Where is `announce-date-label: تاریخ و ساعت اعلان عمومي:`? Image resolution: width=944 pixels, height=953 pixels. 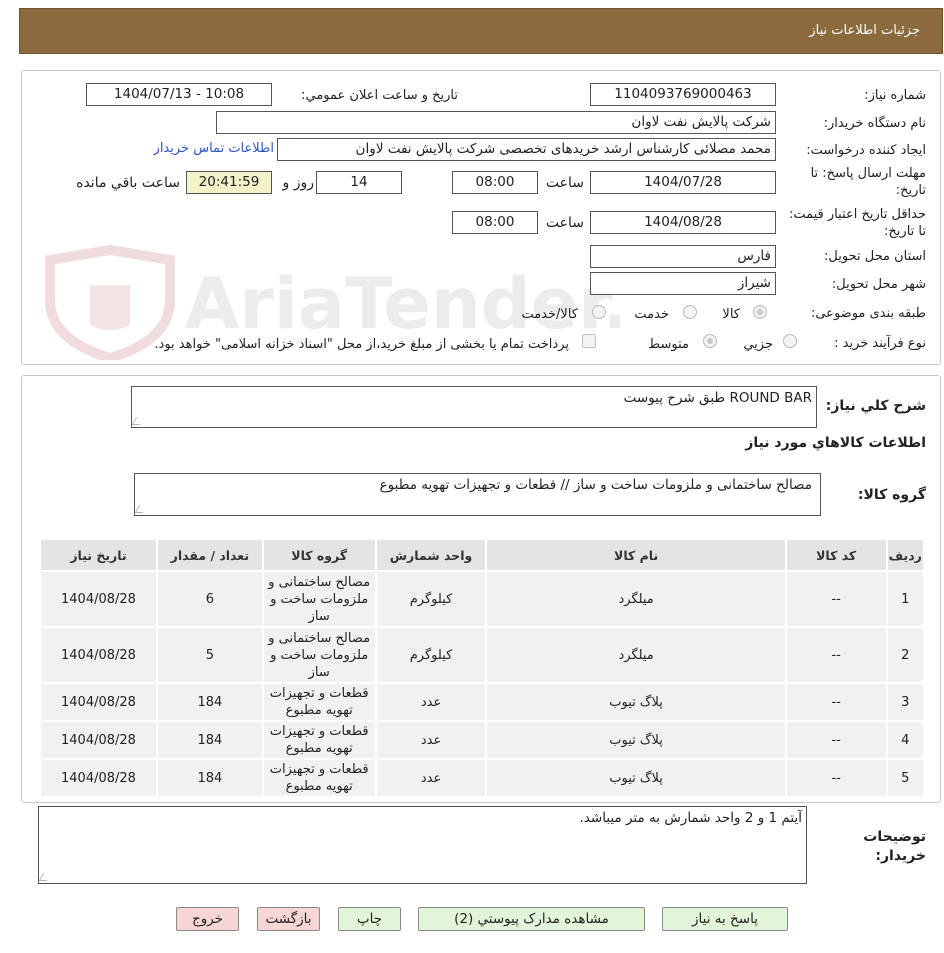 announce-date-label: تاریخ و ساعت اعلان عمومي: is located at coordinates (379, 95).